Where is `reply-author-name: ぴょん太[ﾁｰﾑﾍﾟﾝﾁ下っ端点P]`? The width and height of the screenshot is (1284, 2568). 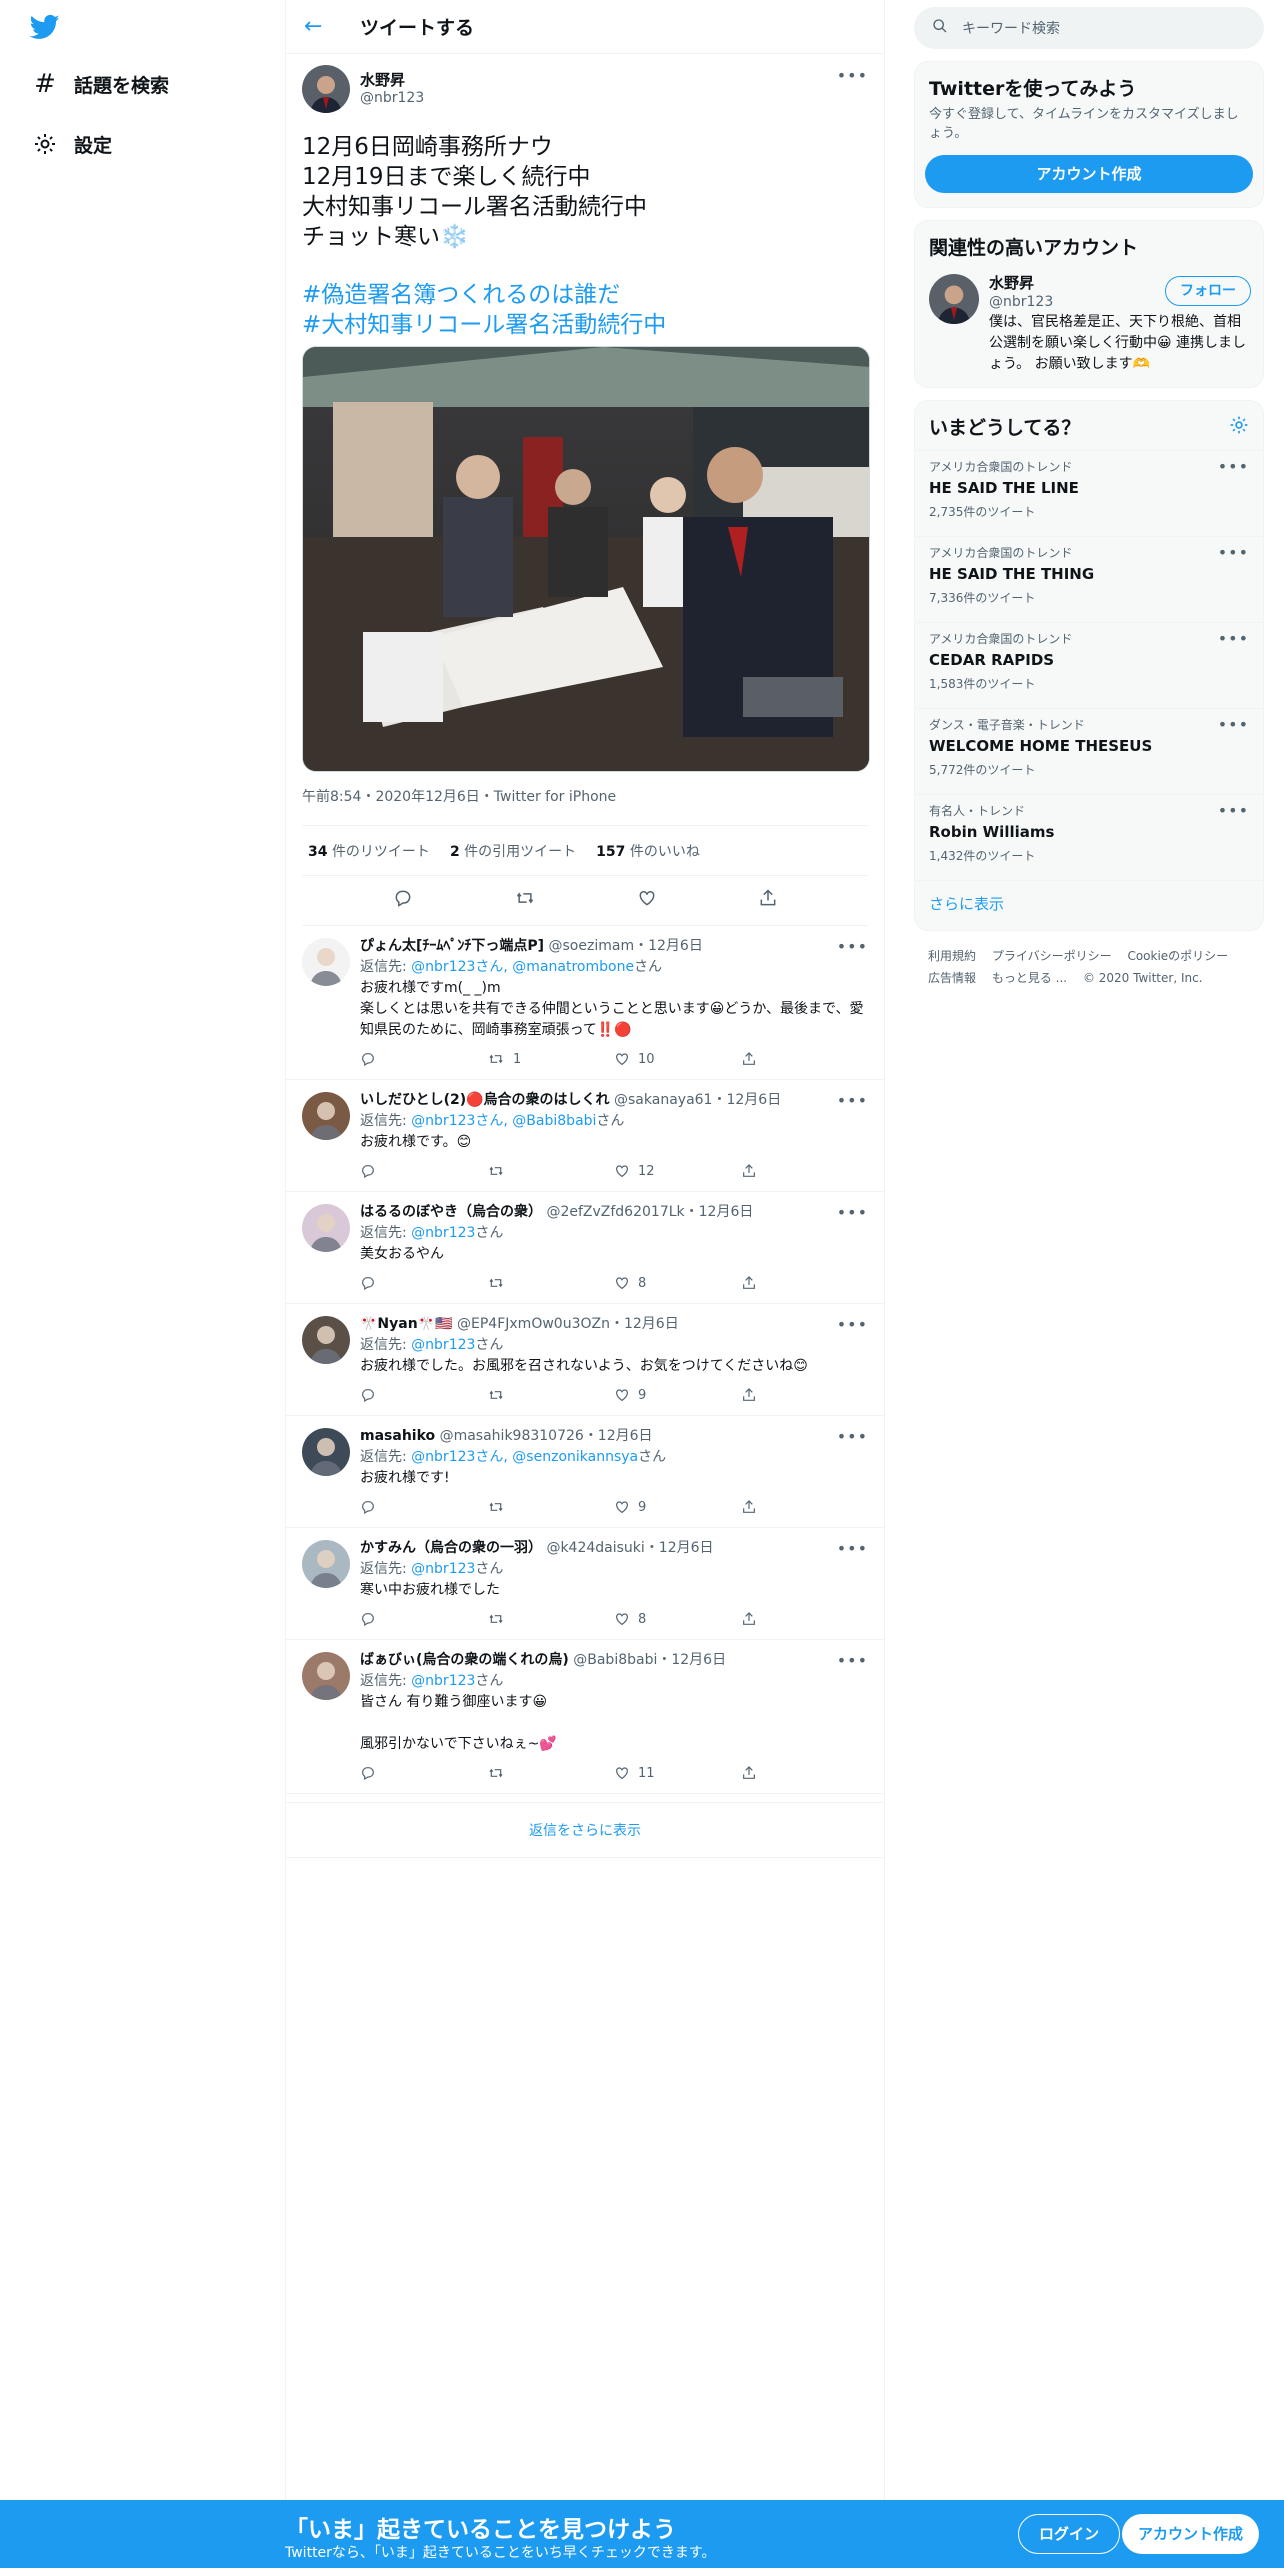 reply-author-name: ぴょん太[ﾁｰﾑﾍﾟﾝﾁ下っ端点P] is located at coordinates (452, 946).